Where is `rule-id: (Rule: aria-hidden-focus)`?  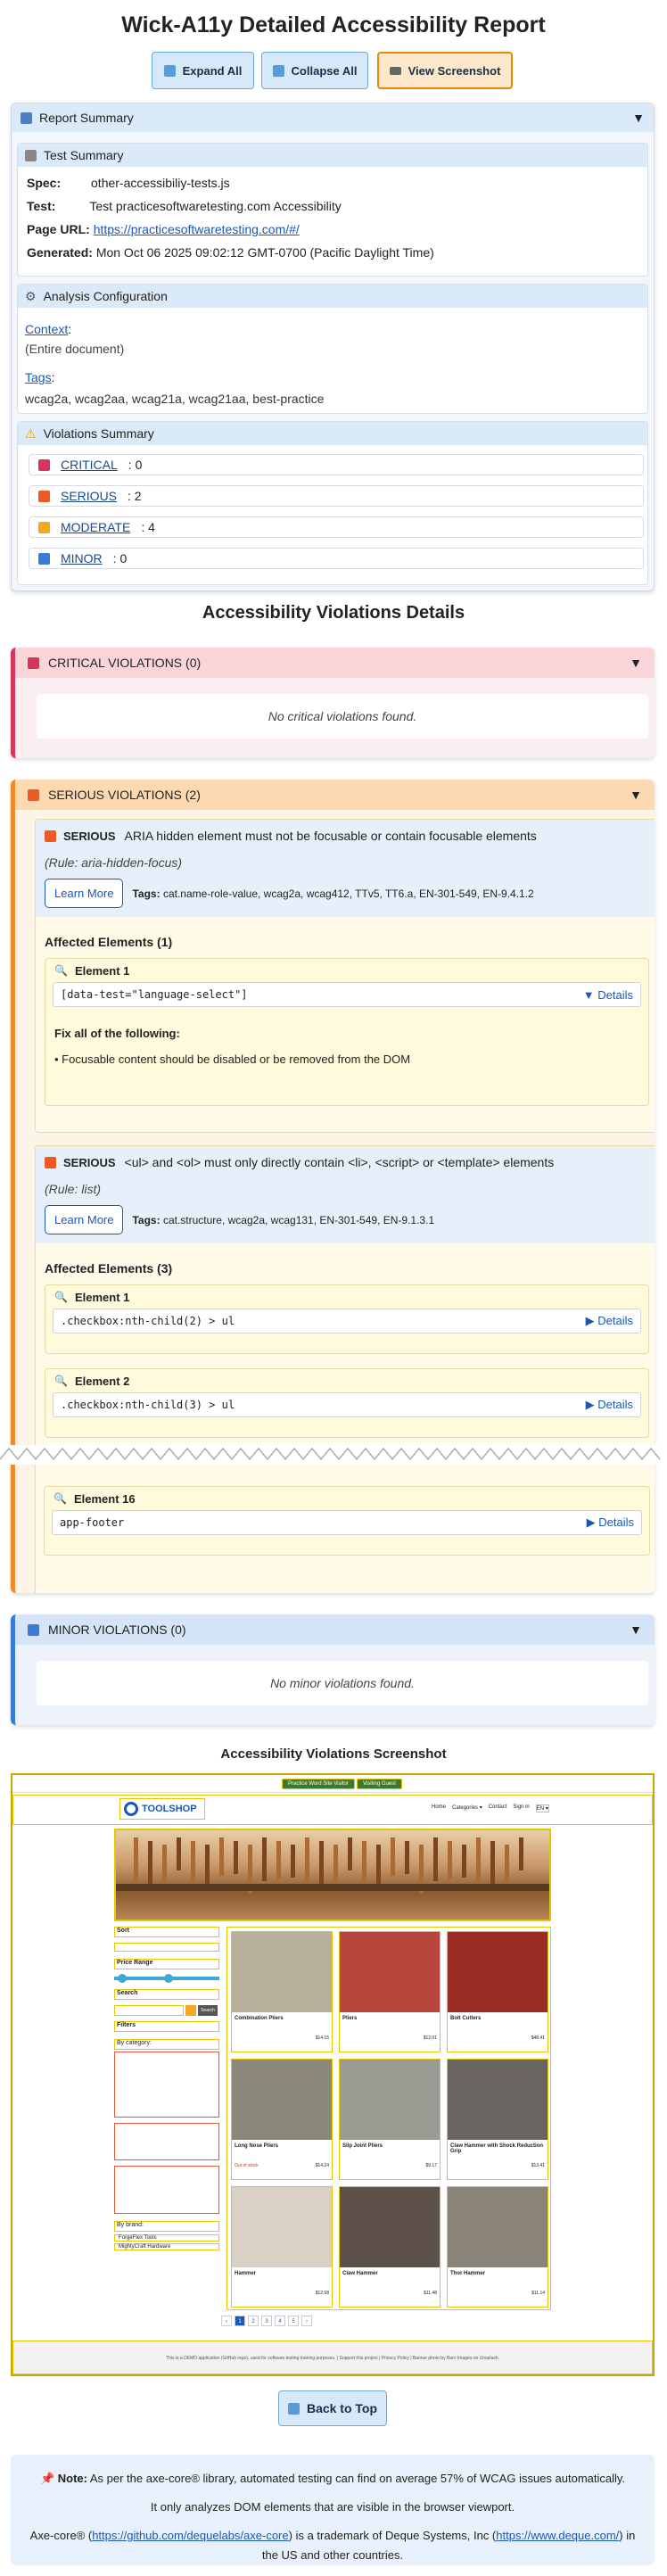
rule-id: (Rule: aria-hidden-focus) is located at coordinates (114, 863).